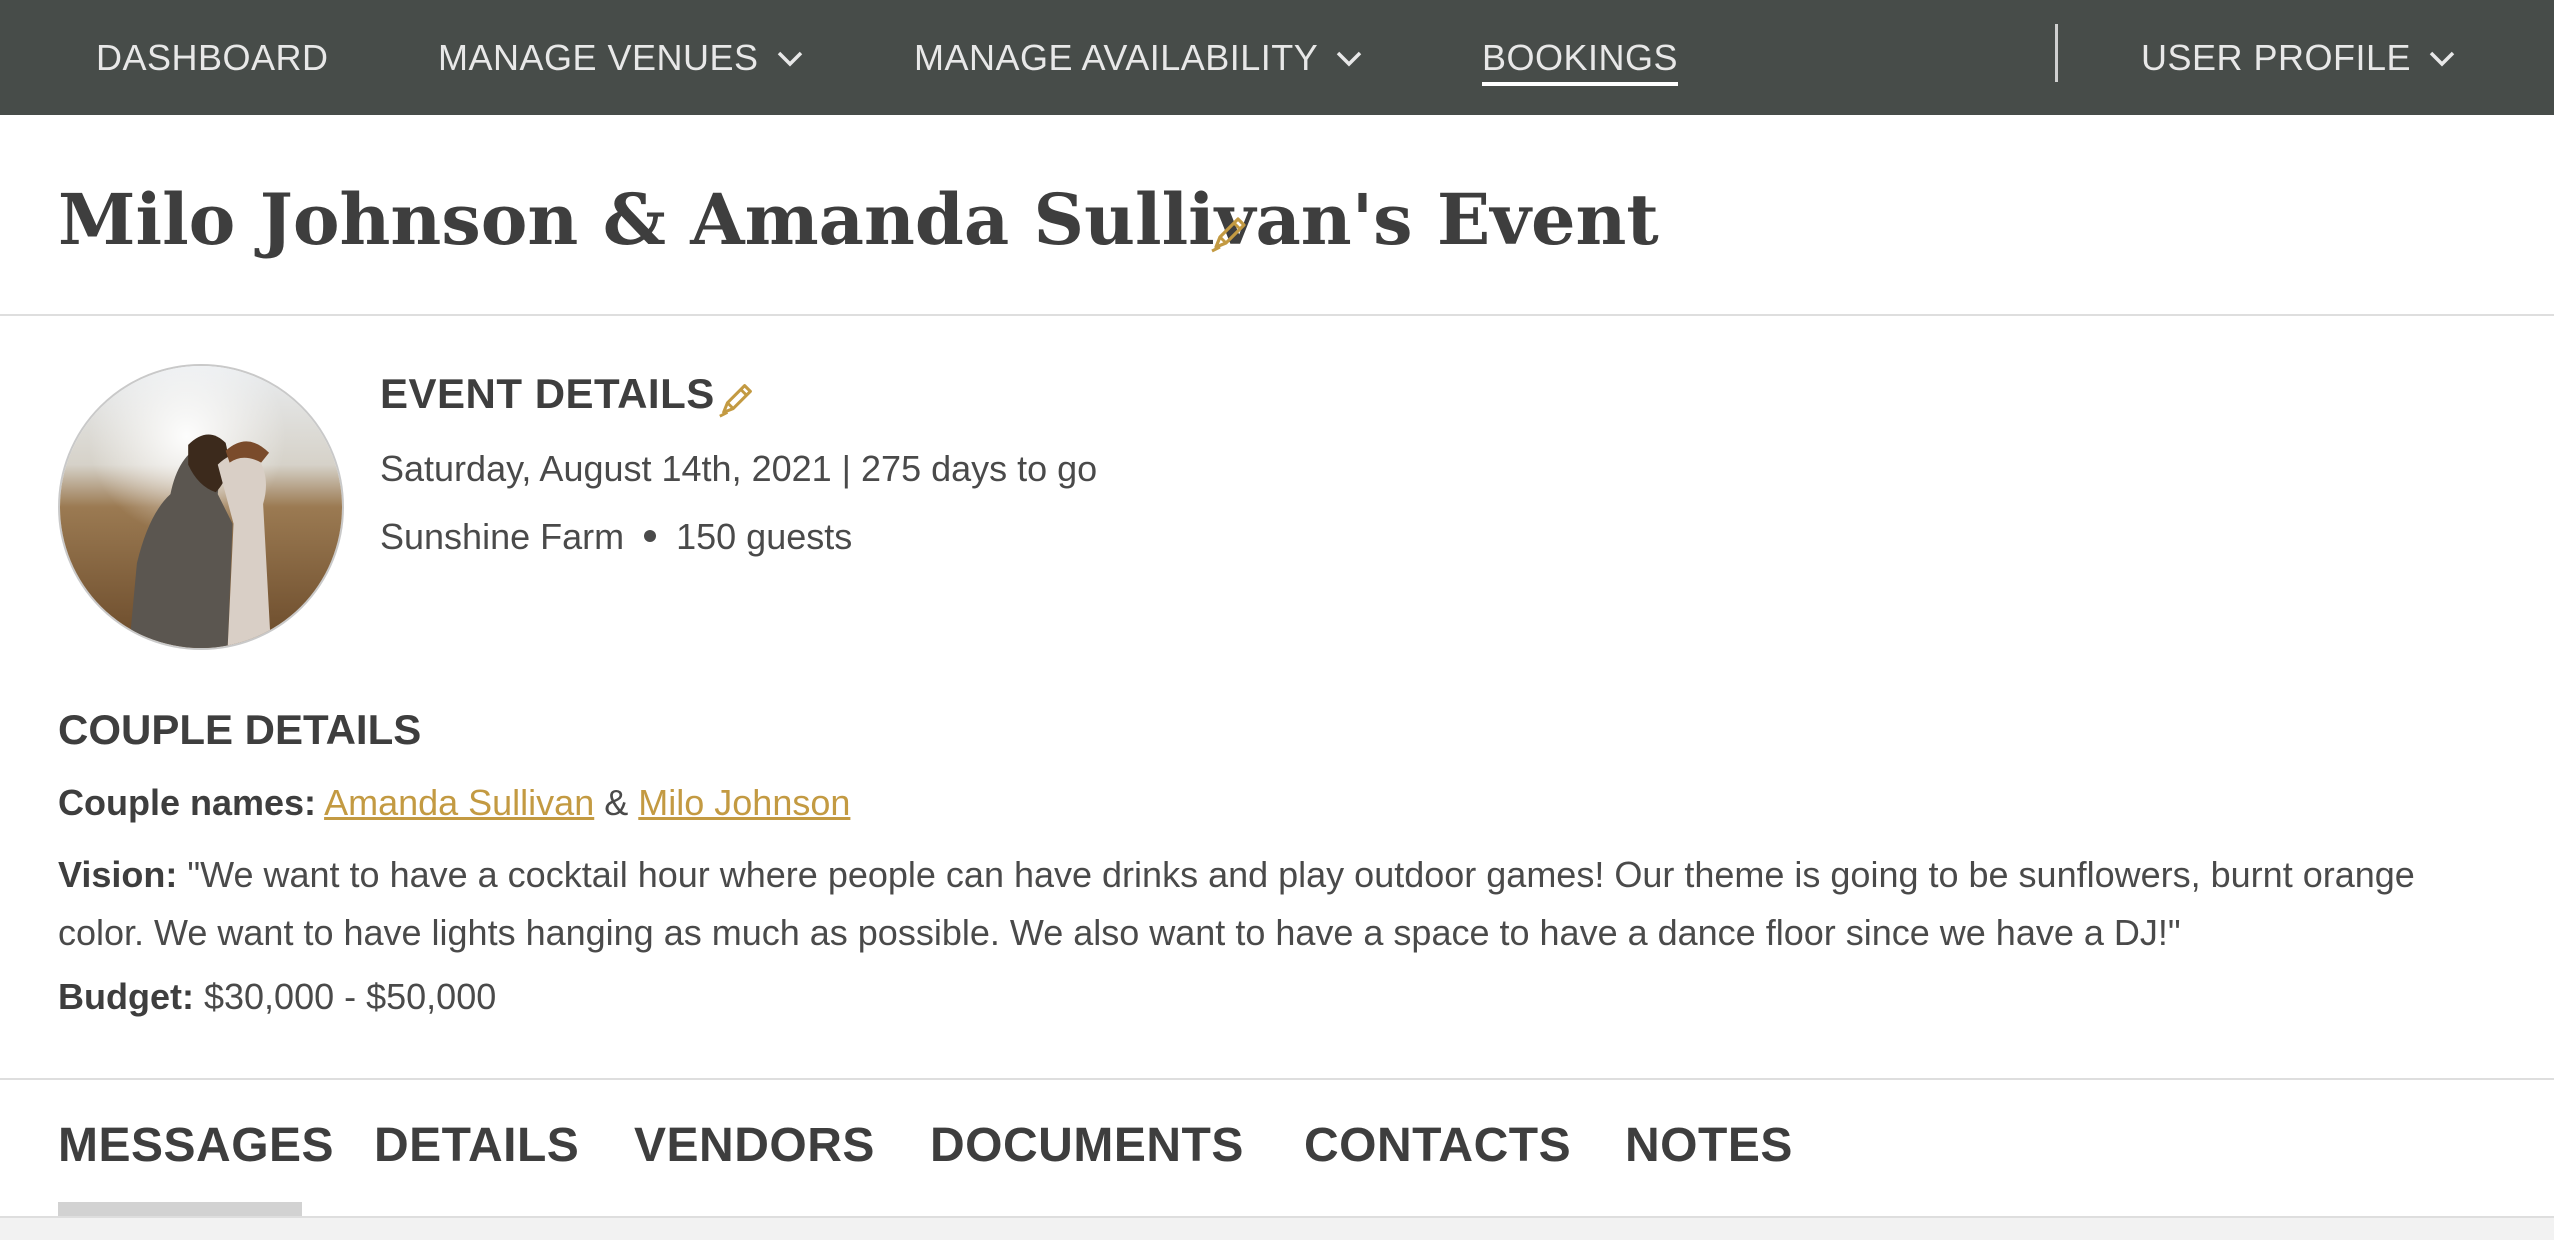 The image size is (2554, 1240). I want to click on event-venue: Sunshine Farm, so click(502, 536).